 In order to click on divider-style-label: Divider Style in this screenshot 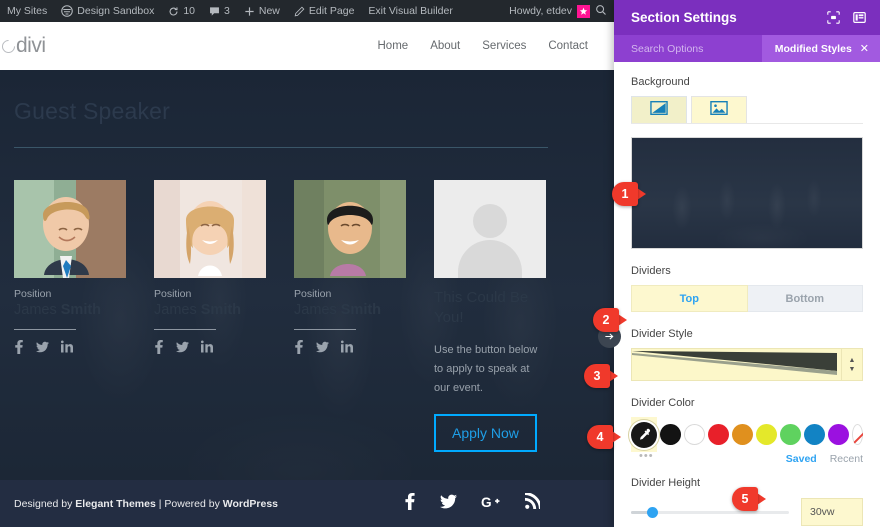, I will do `click(662, 334)`.